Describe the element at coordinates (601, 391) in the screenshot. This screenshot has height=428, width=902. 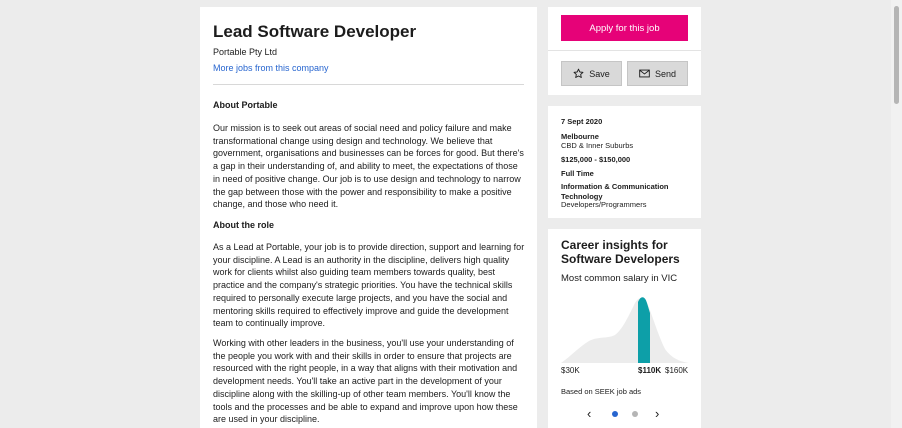
I see `insights-basis: Based on SEEK job ads` at that location.